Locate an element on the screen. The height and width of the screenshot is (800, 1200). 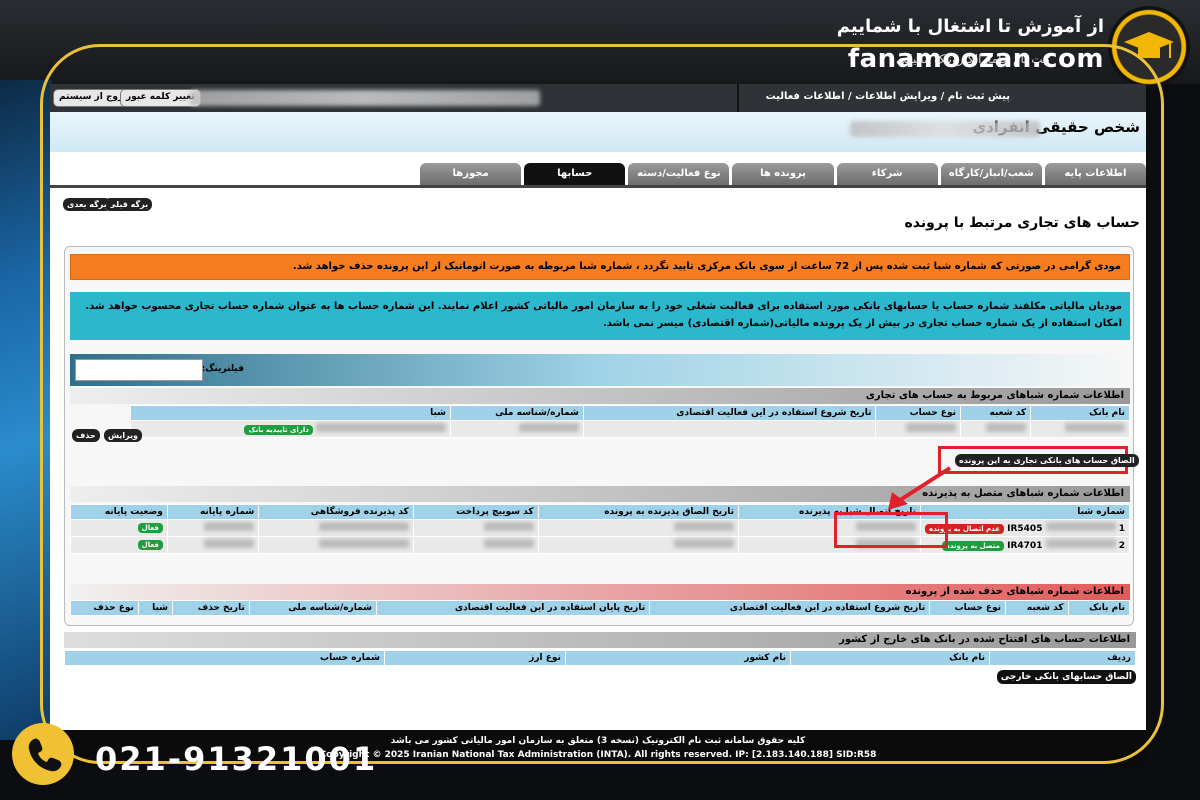
arrow-annotation-icon is located at coordinates (920, 488).